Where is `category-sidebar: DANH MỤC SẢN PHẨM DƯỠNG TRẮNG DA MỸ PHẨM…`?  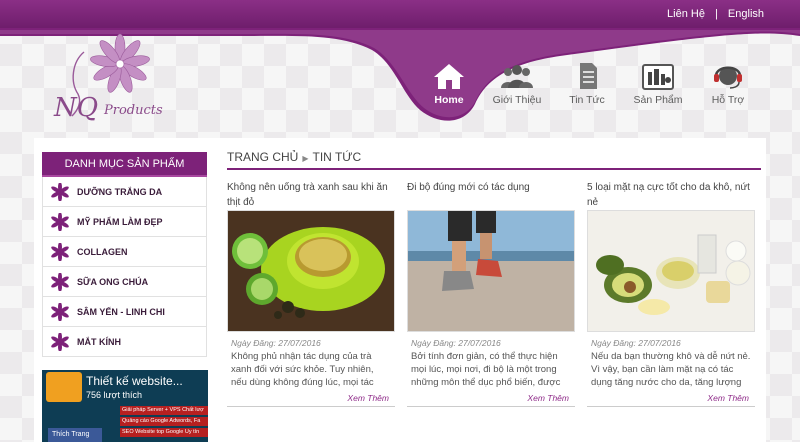
category-sidebar: DANH MỤC SẢN PHẨM DƯỠNG TRẮNG DA MỸ PHẨM… is located at coordinates (124, 254).